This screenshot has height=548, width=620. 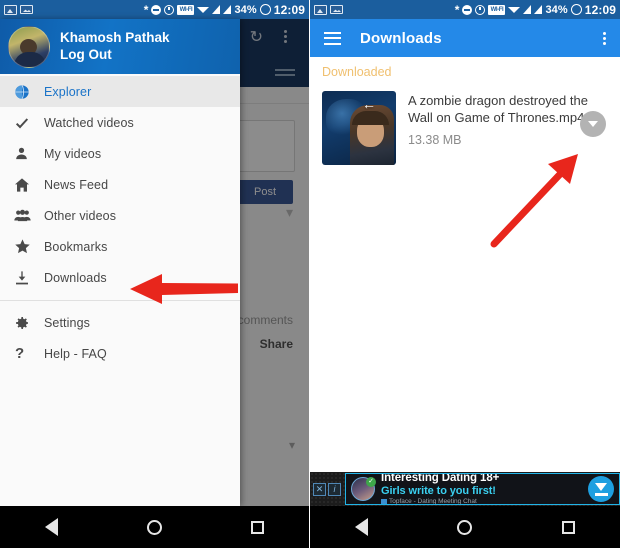 What do you see at coordinates (29, 278) in the screenshot?
I see `download-icon` at bounding box center [29, 278].